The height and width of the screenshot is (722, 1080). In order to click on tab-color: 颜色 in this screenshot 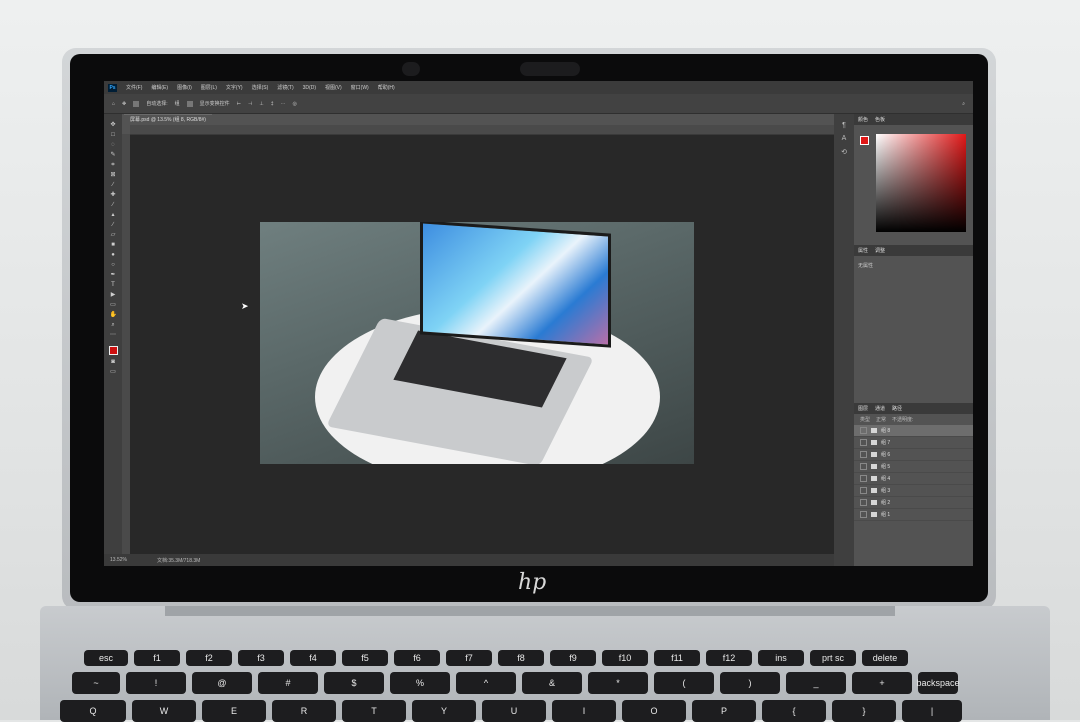, I will do `click(863, 119)`.